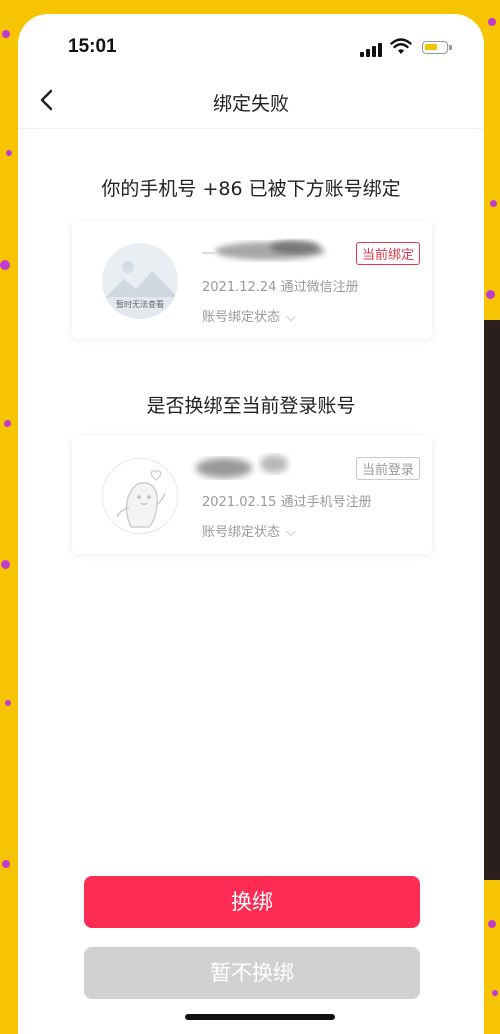  I want to click on switch-section-title: 是否换绑至当前登录账号, so click(251, 406).